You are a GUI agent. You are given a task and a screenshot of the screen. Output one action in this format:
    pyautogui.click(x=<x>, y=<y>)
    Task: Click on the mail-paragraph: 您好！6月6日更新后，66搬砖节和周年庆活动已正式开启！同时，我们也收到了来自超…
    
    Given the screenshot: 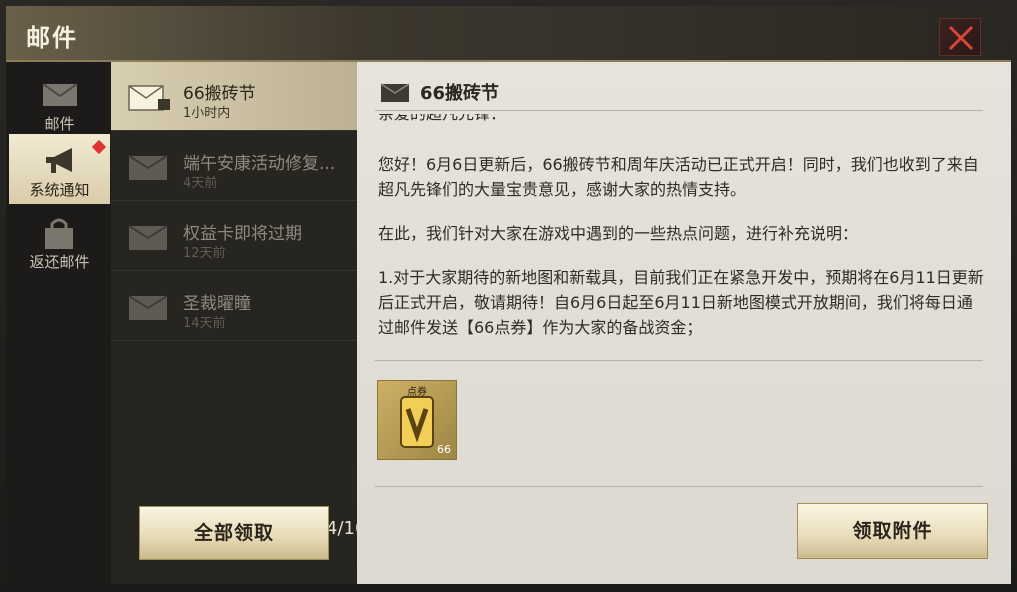 What is the action you would take?
    pyautogui.click(x=678, y=177)
    